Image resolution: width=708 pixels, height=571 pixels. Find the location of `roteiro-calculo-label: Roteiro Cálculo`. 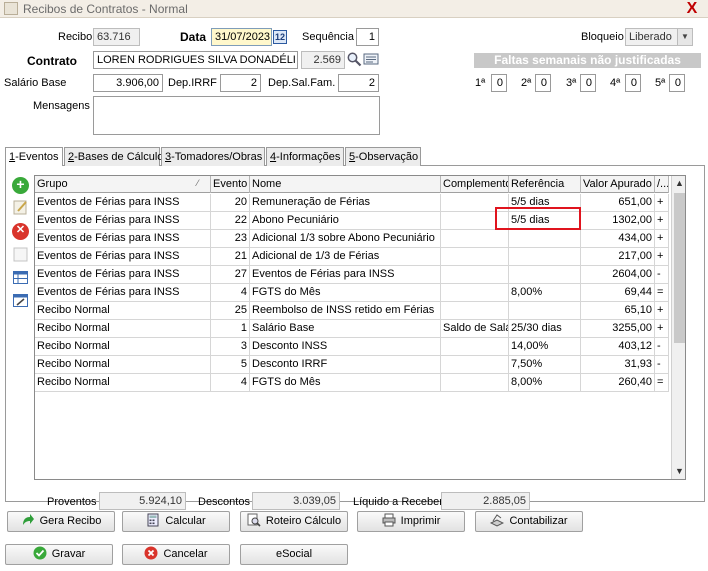

roteiro-calculo-label: Roteiro Cálculo is located at coordinates (303, 521).